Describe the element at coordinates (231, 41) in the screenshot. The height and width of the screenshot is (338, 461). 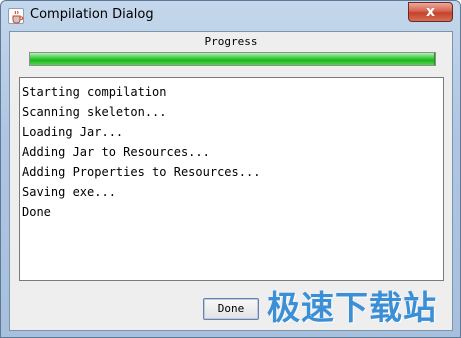
I see `progress-label: Progress` at that location.